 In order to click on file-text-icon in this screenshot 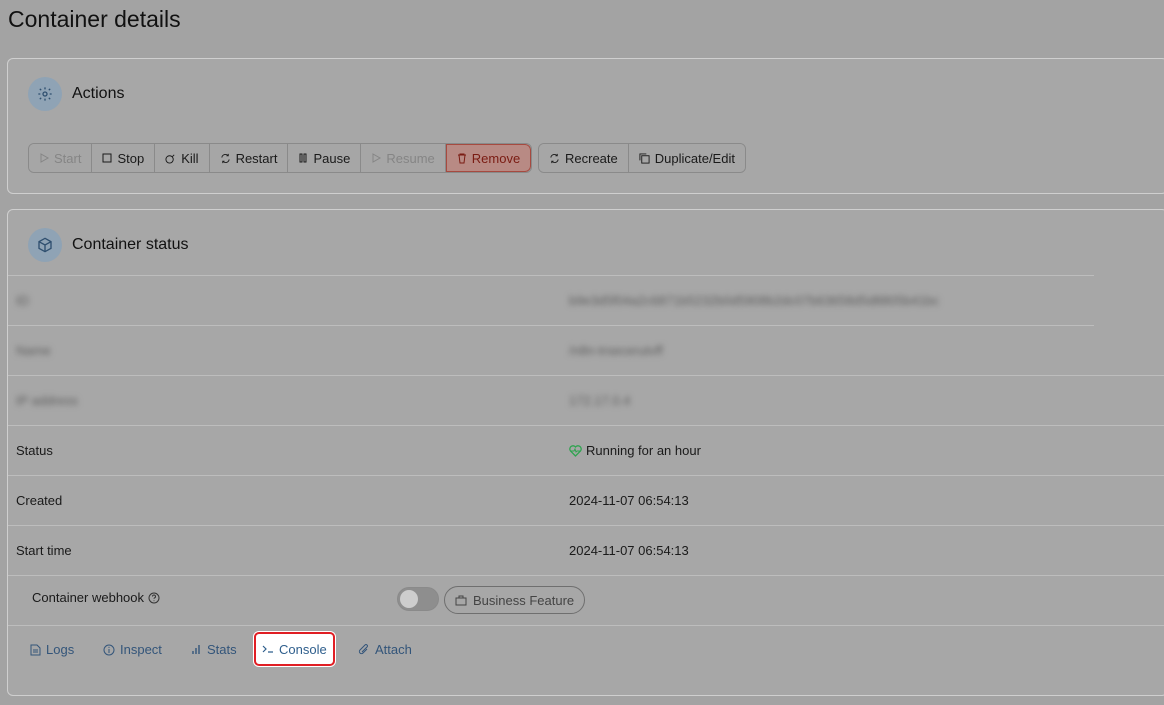, I will do `click(35, 649)`.